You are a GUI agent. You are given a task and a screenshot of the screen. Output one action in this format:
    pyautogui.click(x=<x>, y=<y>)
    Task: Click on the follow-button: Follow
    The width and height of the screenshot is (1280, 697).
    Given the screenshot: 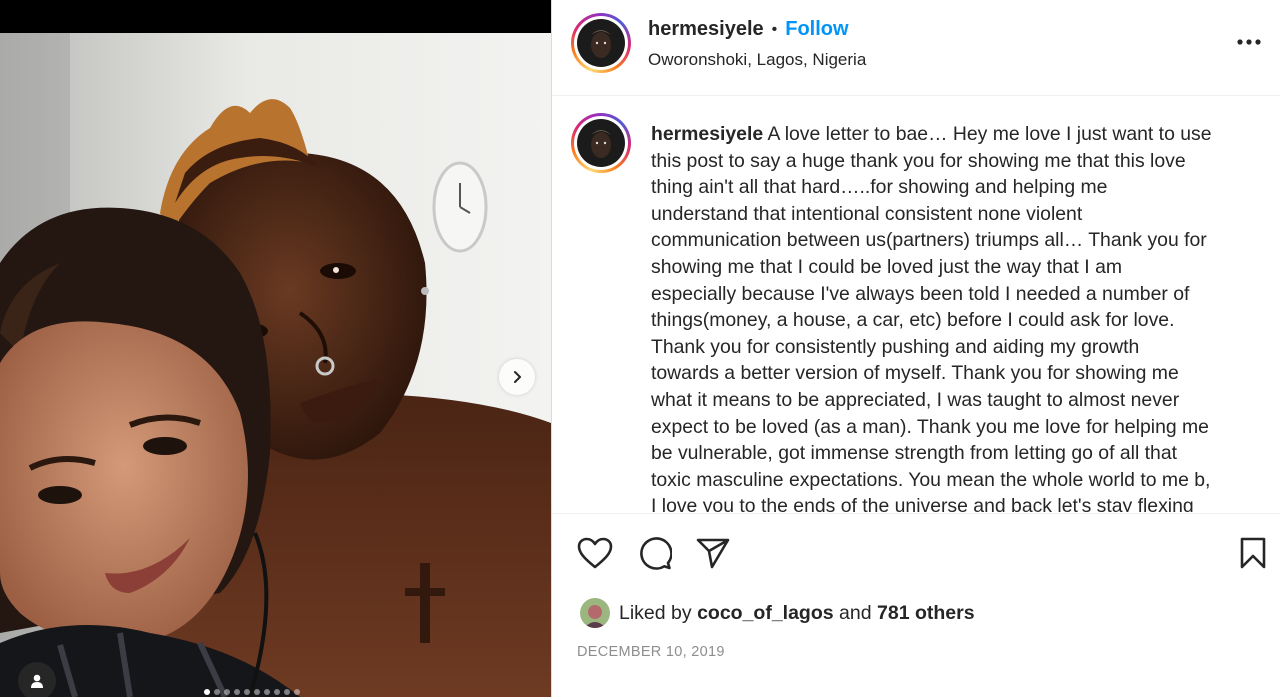 What is the action you would take?
    pyautogui.click(x=816, y=29)
    